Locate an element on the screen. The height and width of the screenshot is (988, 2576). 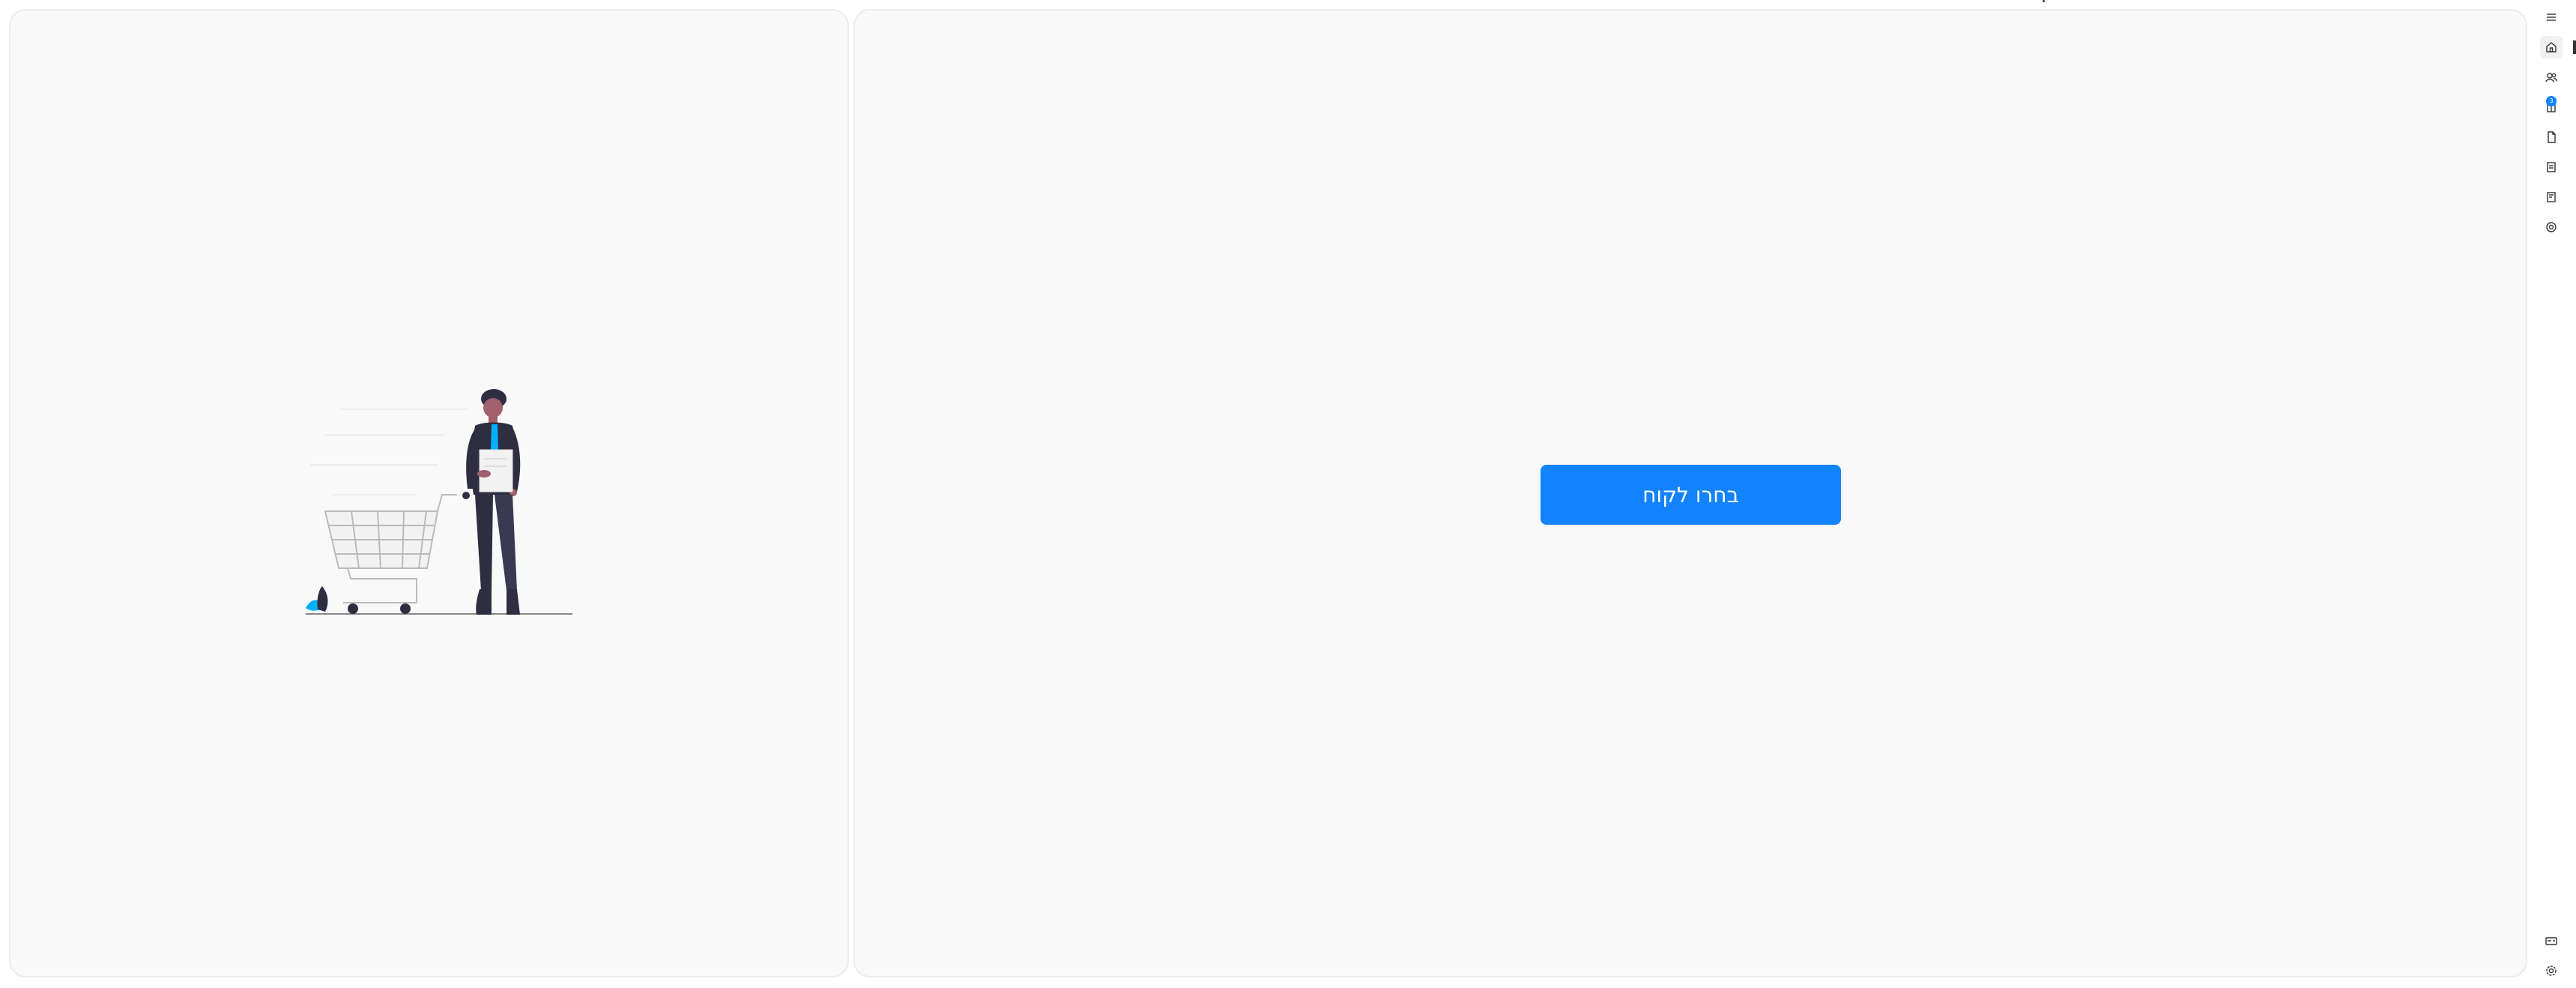
menu-icon is located at coordinates (2551, 17).